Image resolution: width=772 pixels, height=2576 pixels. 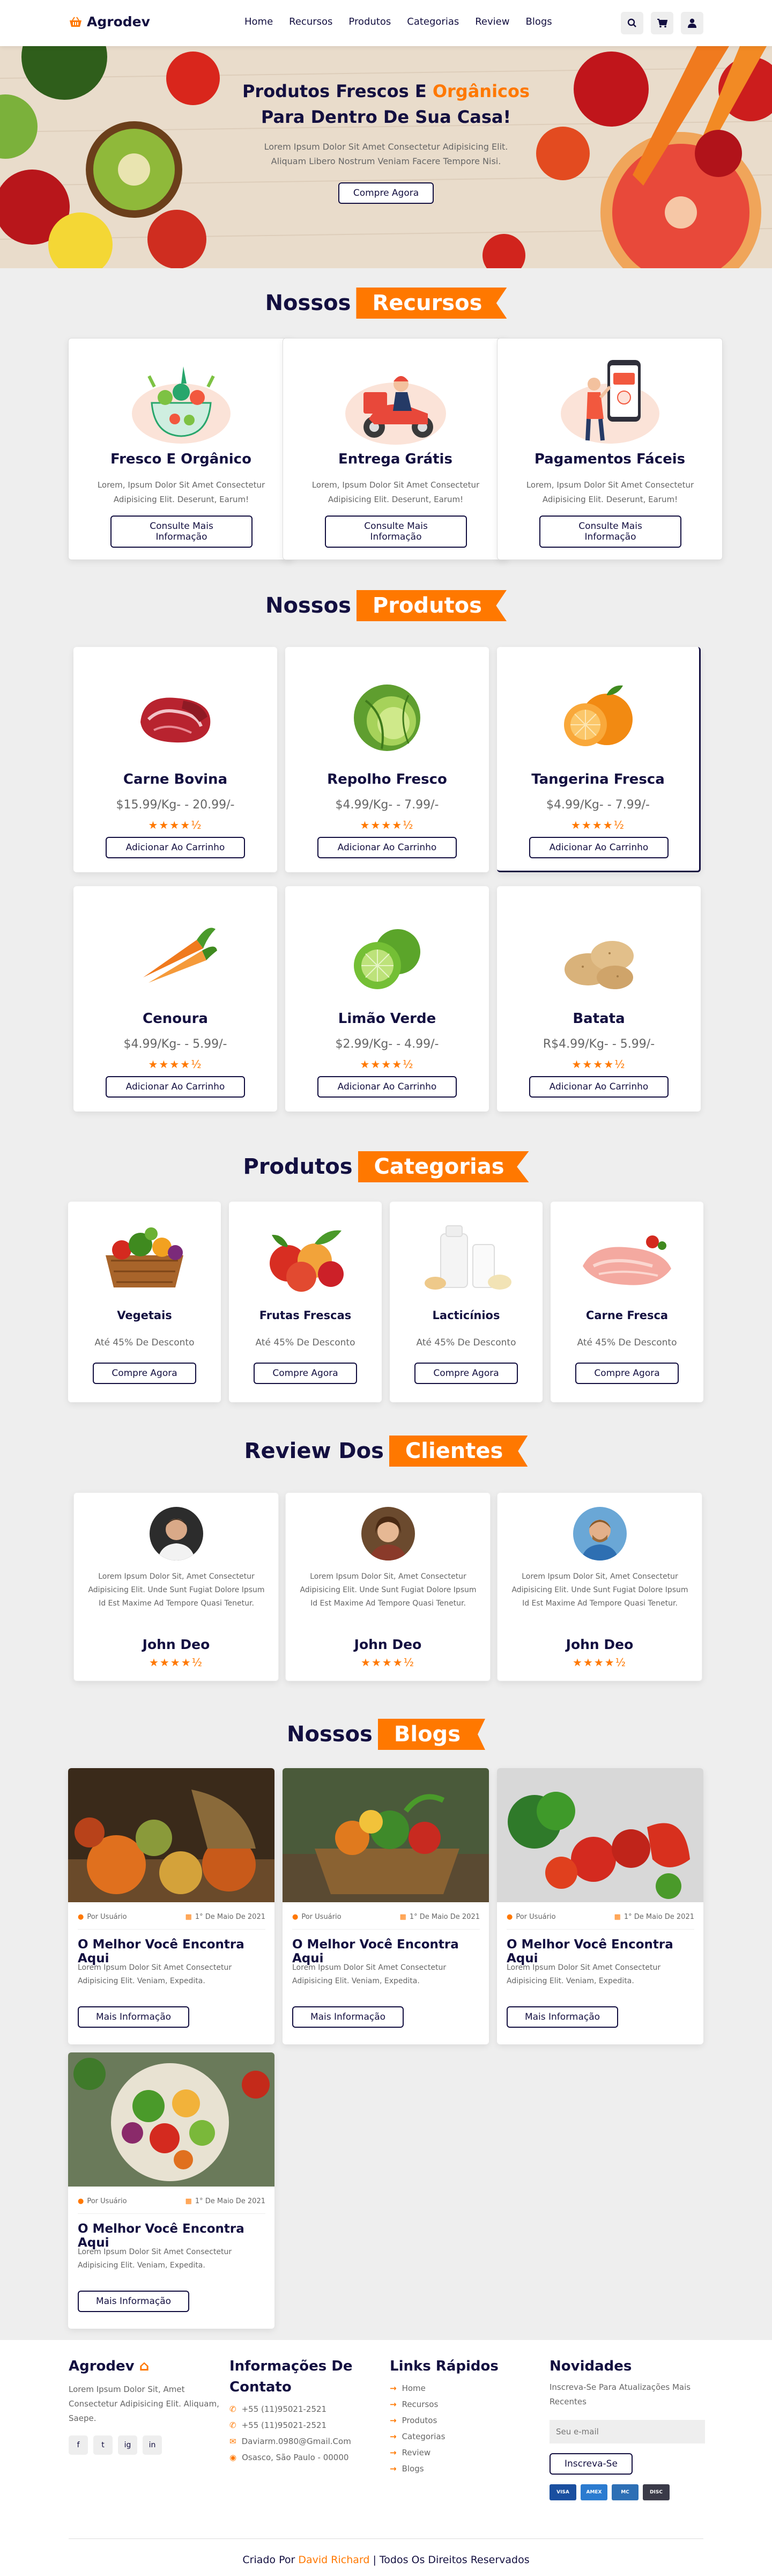 I want to click on blog-date-text: 1° De Maio De 2021, so click(x=230, y=2201).